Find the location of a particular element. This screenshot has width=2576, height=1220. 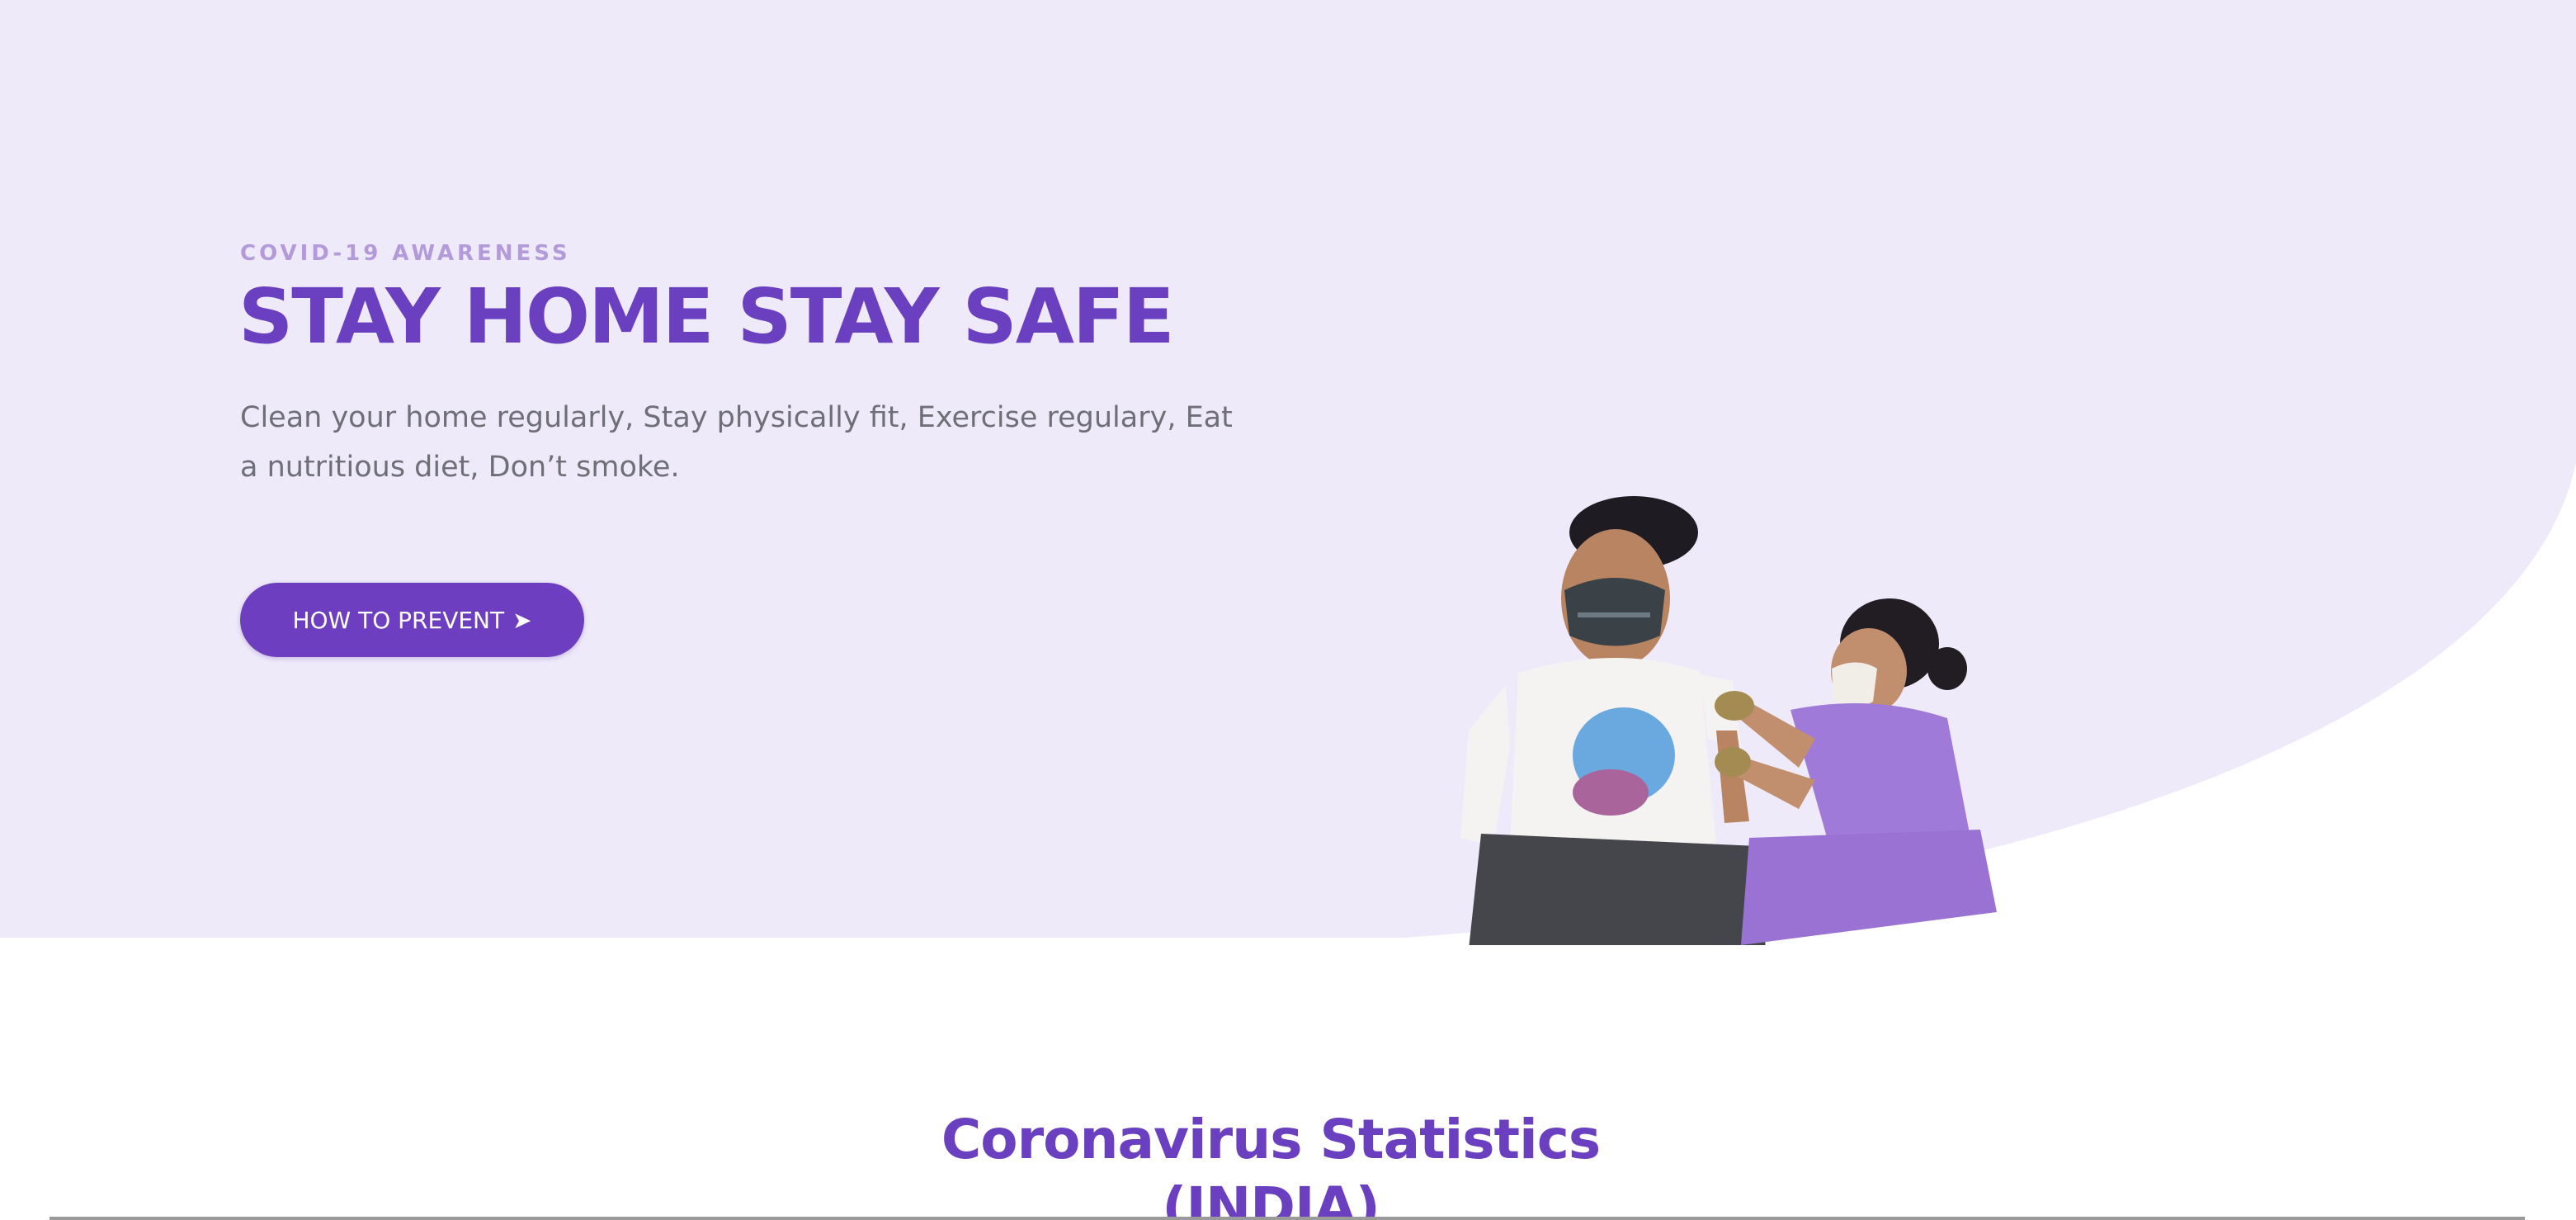

section-divider is located at coordinates (1287, 1218).